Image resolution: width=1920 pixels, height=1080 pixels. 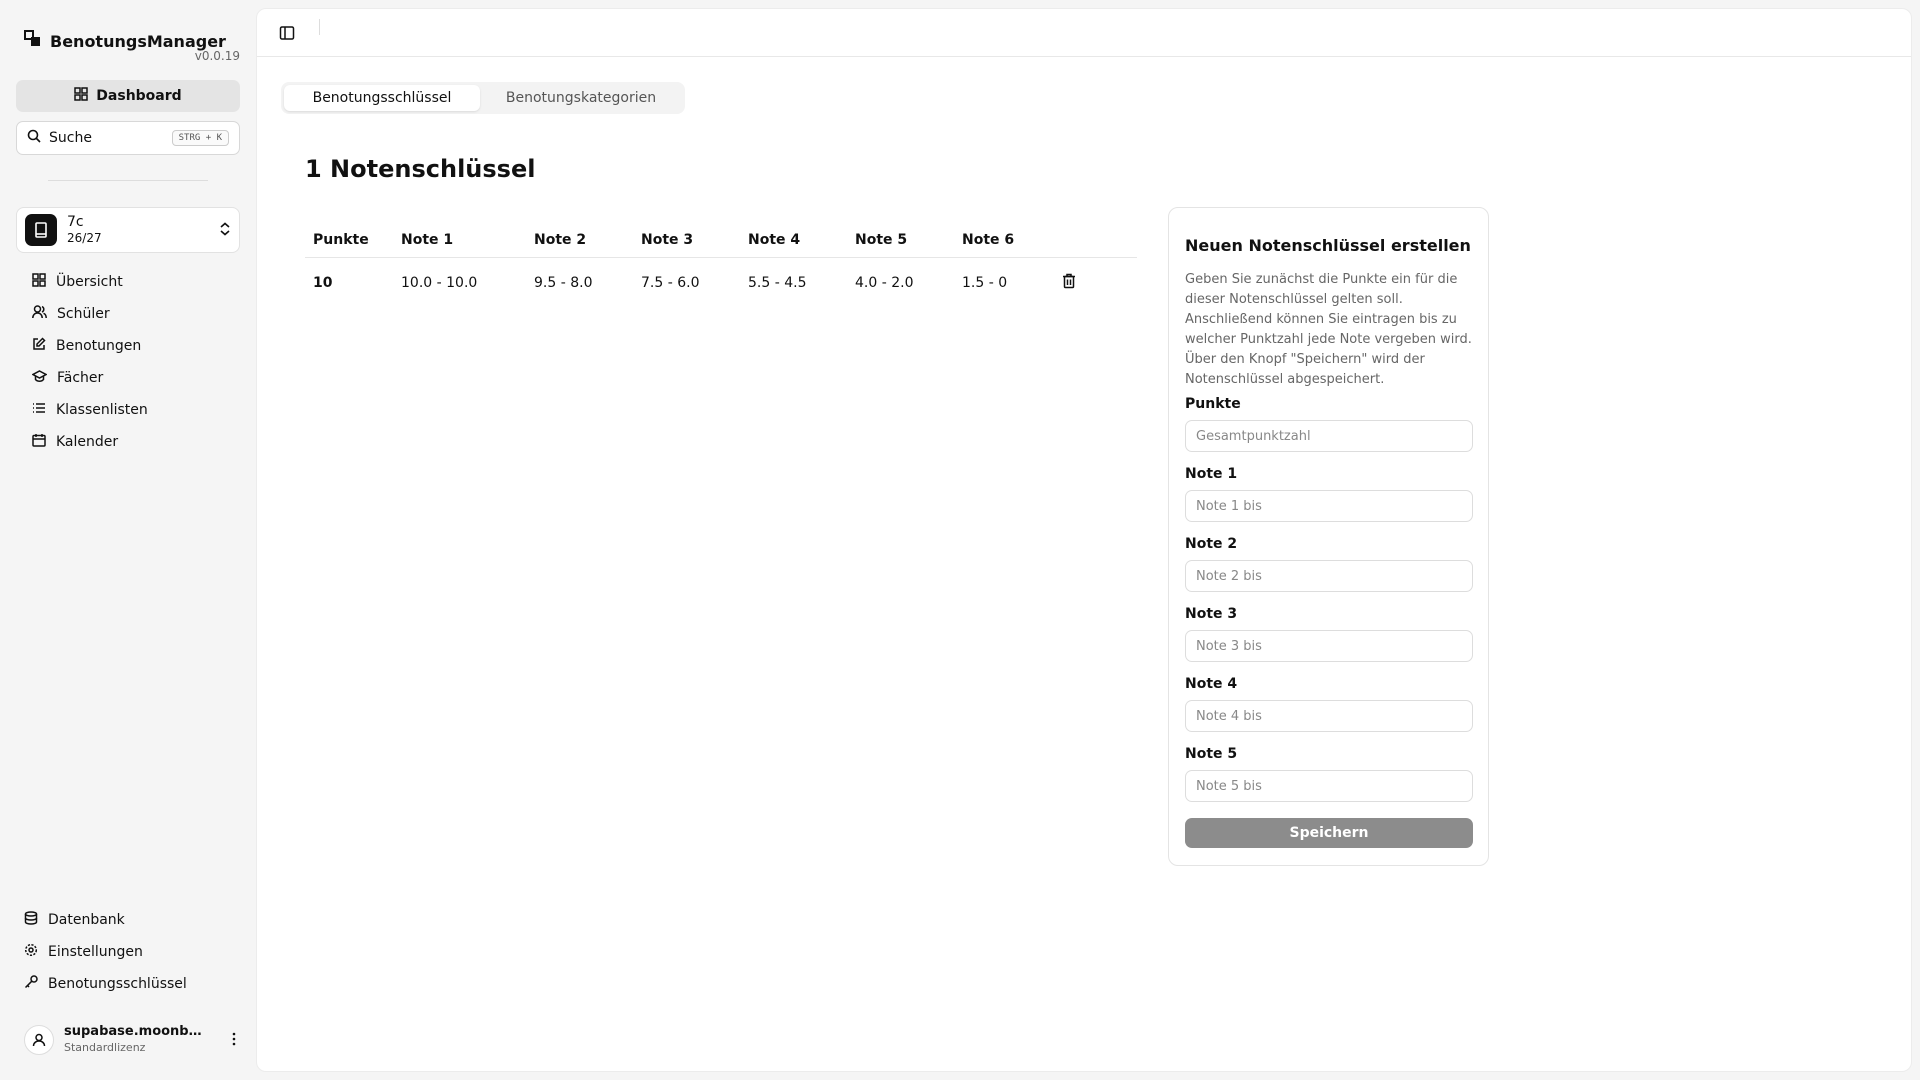 What do you see at coordinates (1329, 716) in the screenshot?
I see `note-4-input` at bounding box center [1329, 716].